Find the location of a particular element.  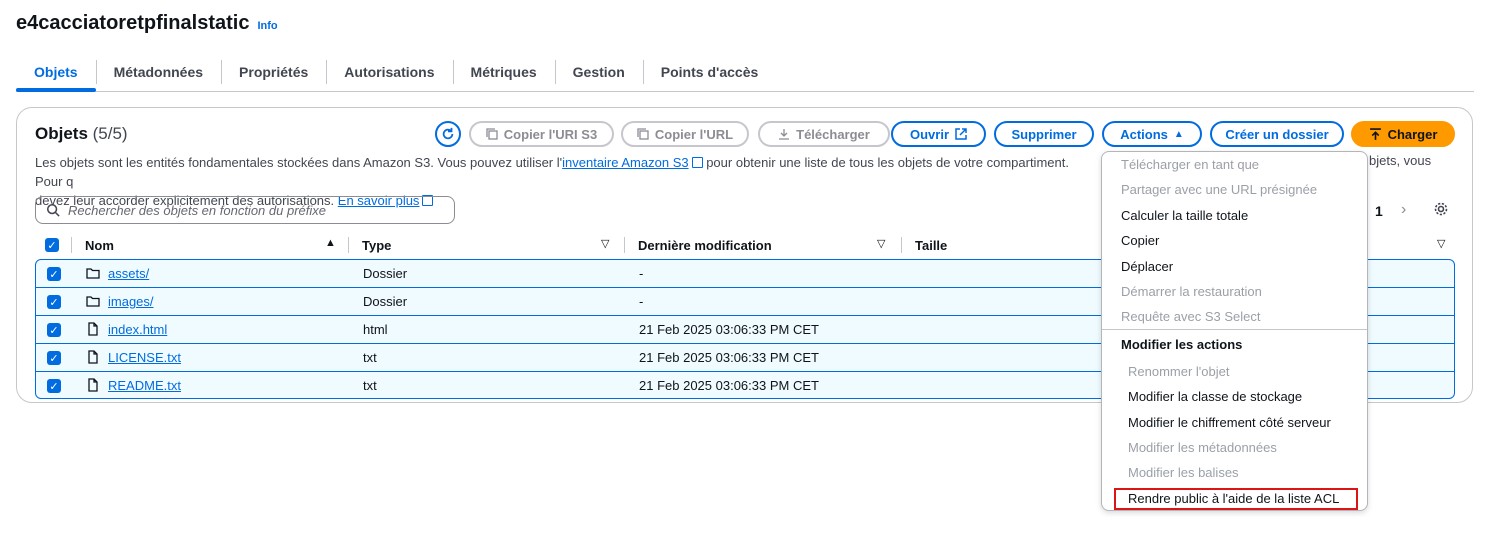

refresh-button is located at coordinates (448, 134).